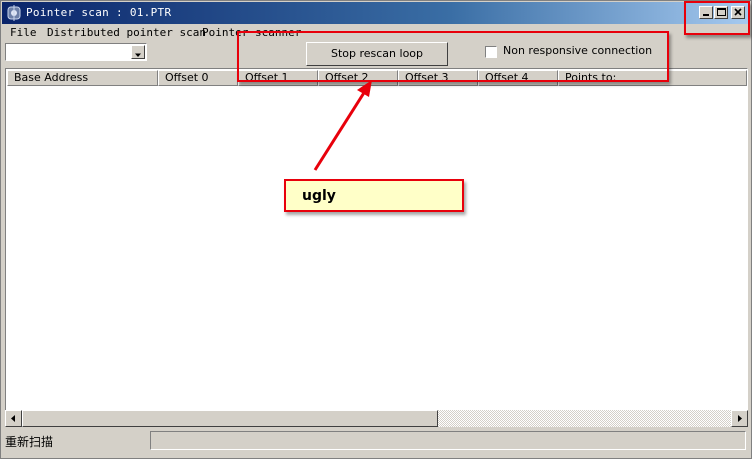  Describe the element at coordinates (230, 418) in the screenshot. I see `scroll-thumb` at that location.